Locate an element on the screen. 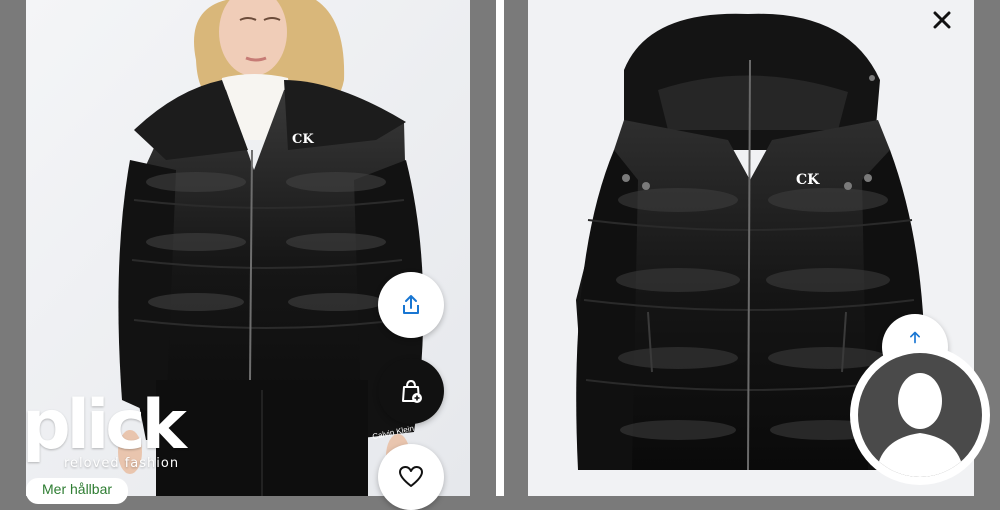  brand-logo-left: CK is located at coordinates (303, 139).